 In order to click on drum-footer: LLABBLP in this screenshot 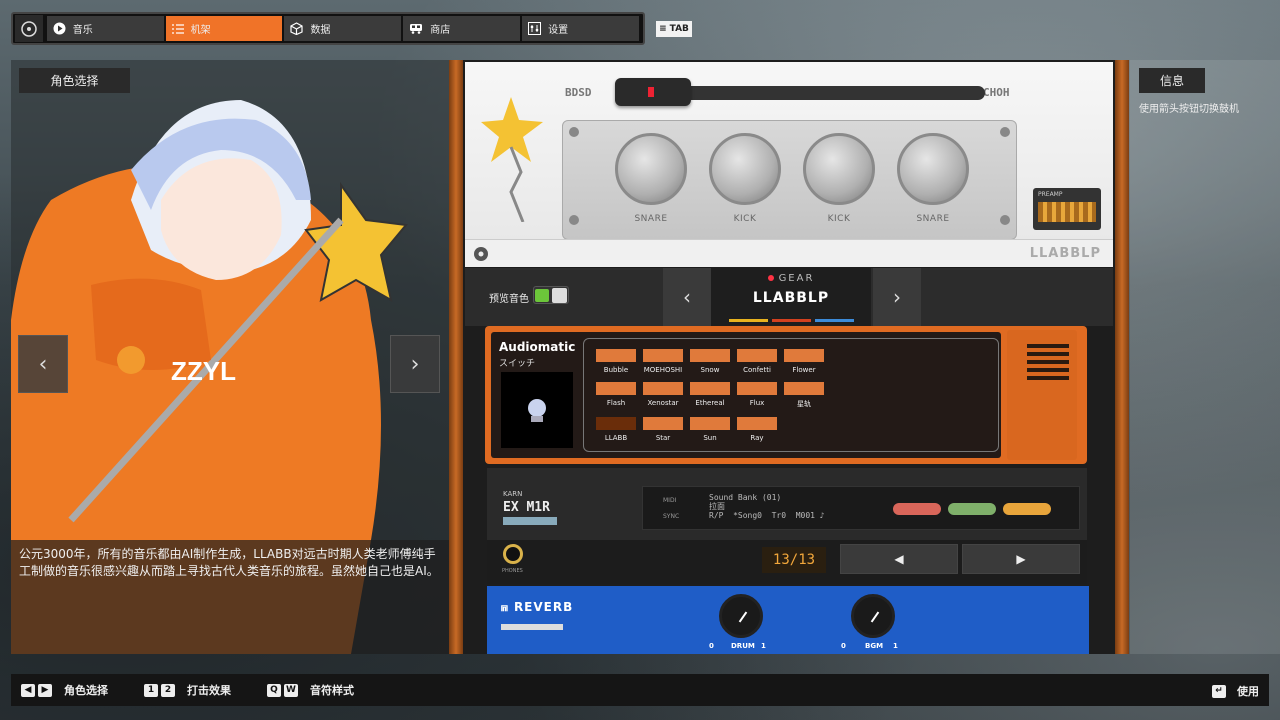, I will do `click(789, 253)`.